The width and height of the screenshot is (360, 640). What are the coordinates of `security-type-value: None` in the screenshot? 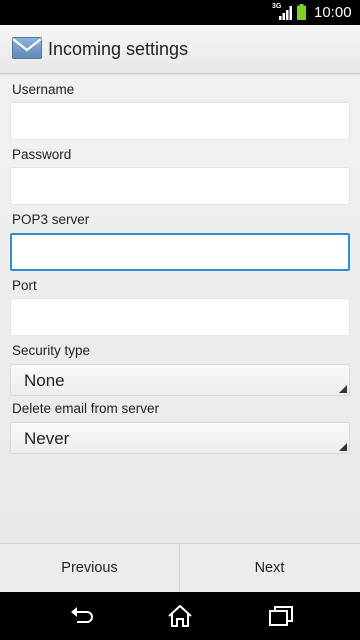 It's located at (44, 380).